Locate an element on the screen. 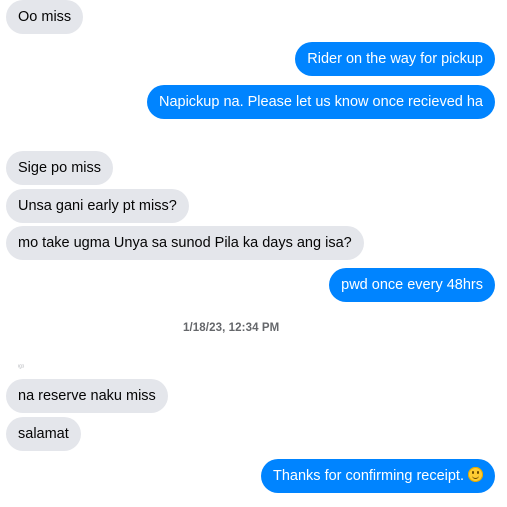 This screenshot has height=507, width=507. sender-name: ᶦᵍᵓ is located at coordinates (21, 367).